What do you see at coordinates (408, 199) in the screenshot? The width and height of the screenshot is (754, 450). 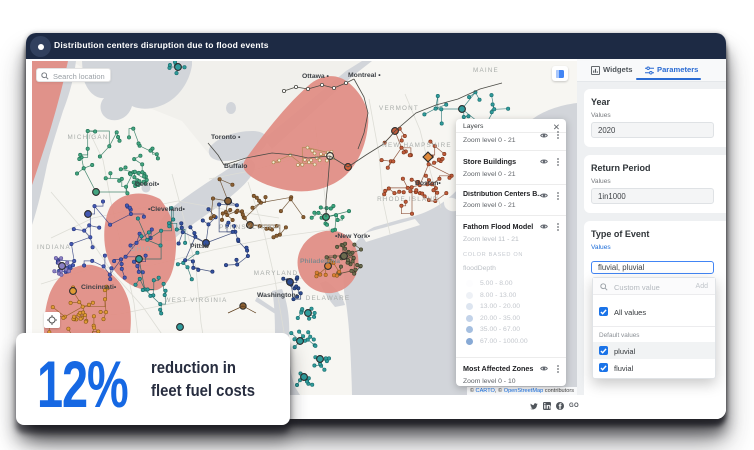 I see `svg-text: RHODE ISLAND` at bounding box center [408, 199].